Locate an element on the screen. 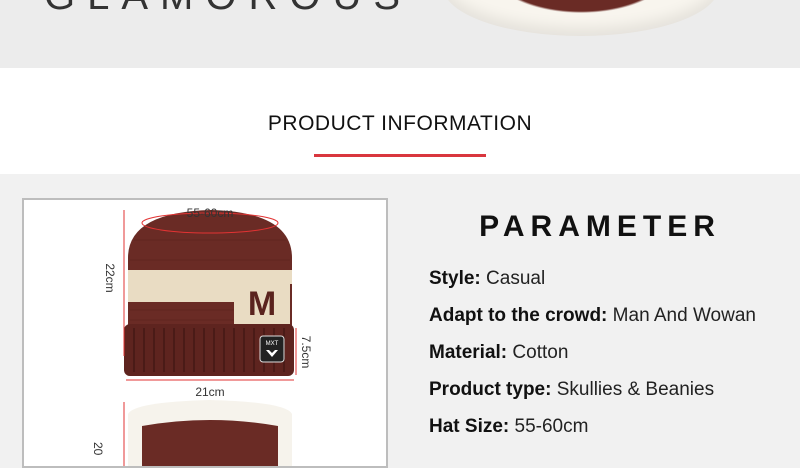 Image resolution: width=800 pixels, height=468 pixels. measure-cuff: 7.5cm is located at coordinates (306, 352).